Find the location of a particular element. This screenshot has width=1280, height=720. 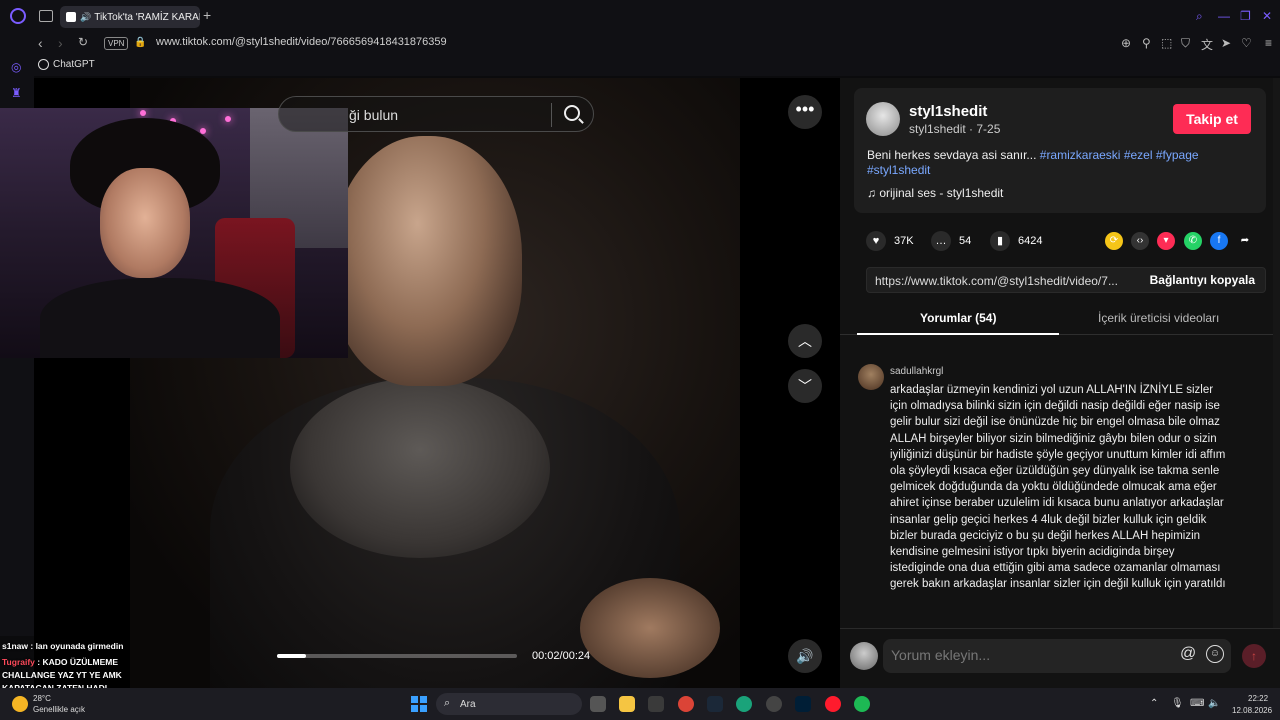

mention-icon: @ is located at coordinates (1188, 654).